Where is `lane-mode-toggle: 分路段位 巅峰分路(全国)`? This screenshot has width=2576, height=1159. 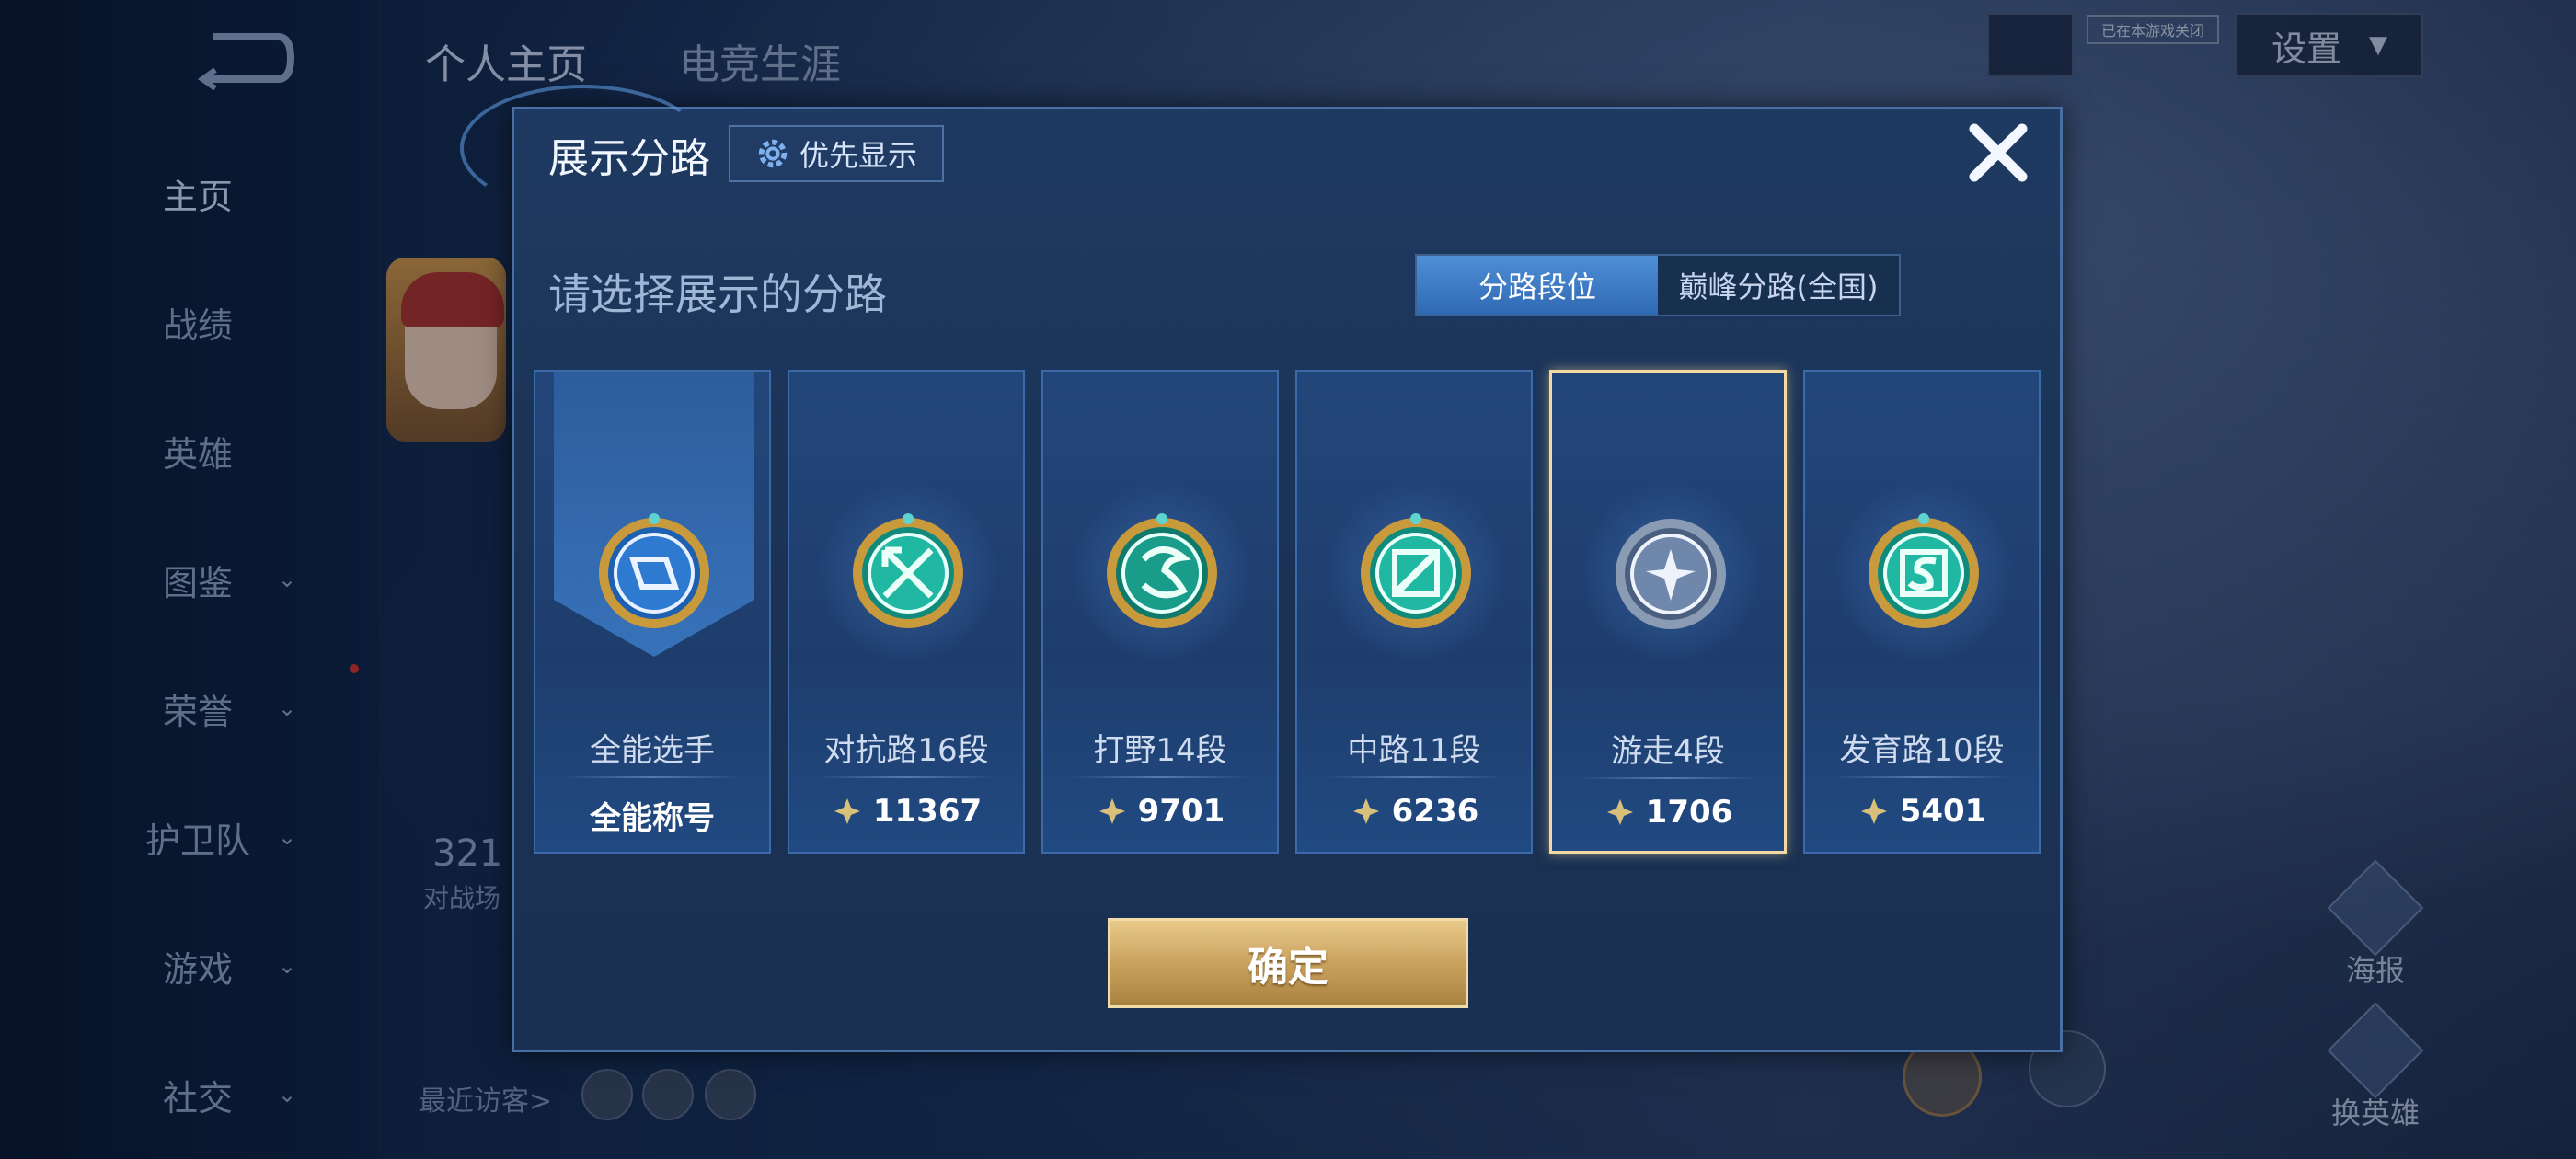
lane-mode-toggle: 分路段位 巅峰分路(全国) is located at coordinates (1658, 285).